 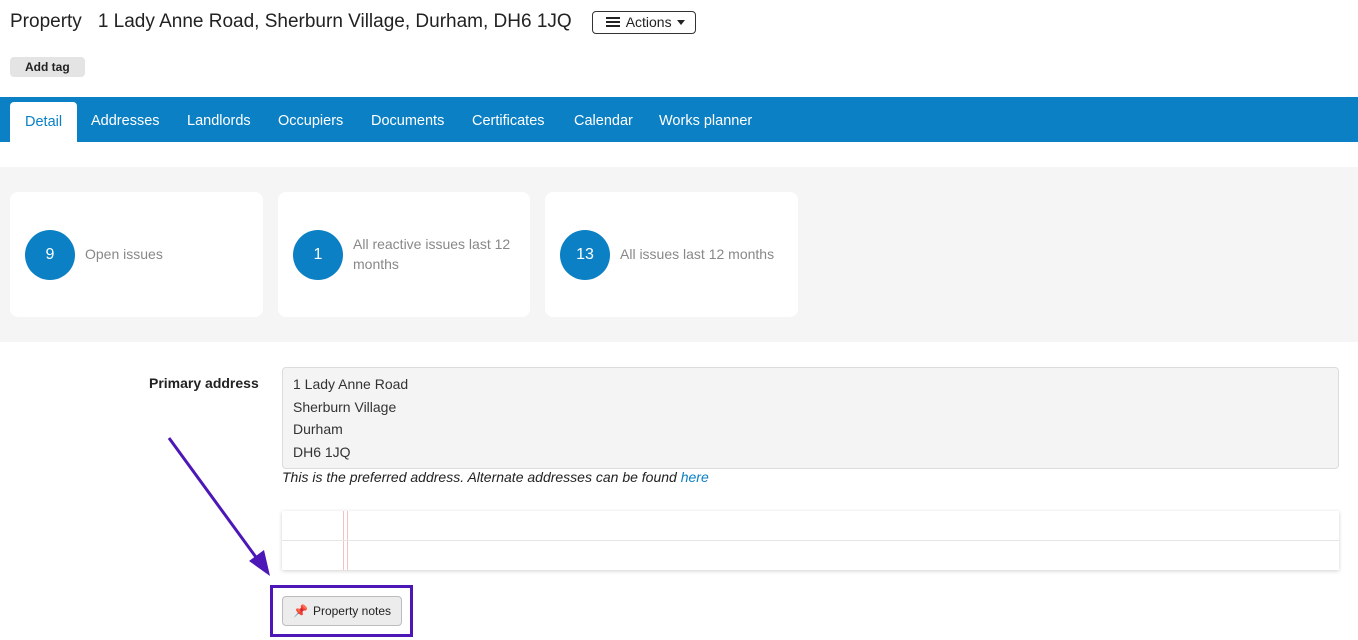 What do you see at coordinates (50, 255) in the screenshot?
I see `stat-count: 9` at bounding box center [50, 255].